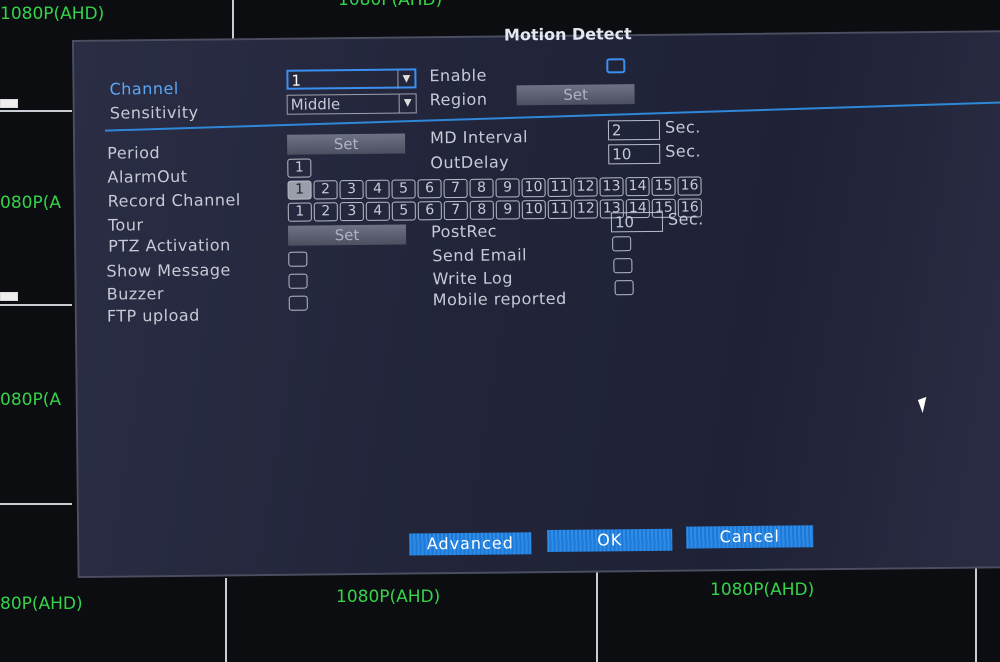  I want to click on tour-channel: 5, so click(403, 211).